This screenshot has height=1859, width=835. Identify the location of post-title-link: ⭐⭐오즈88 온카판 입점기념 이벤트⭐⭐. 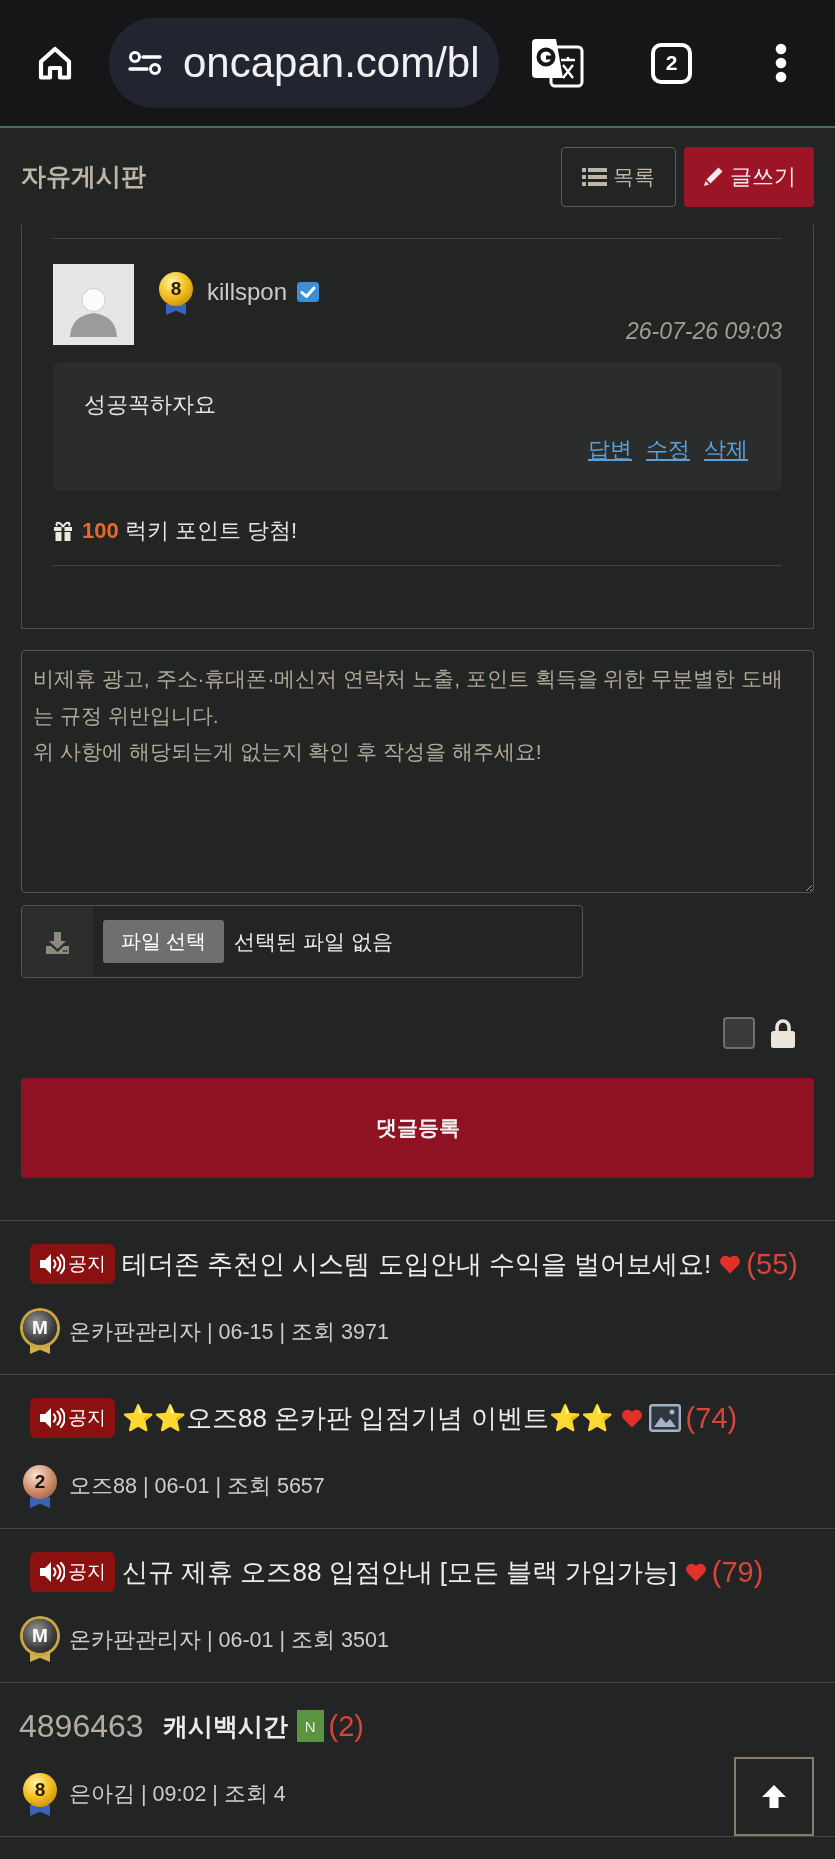
(367, 1418).